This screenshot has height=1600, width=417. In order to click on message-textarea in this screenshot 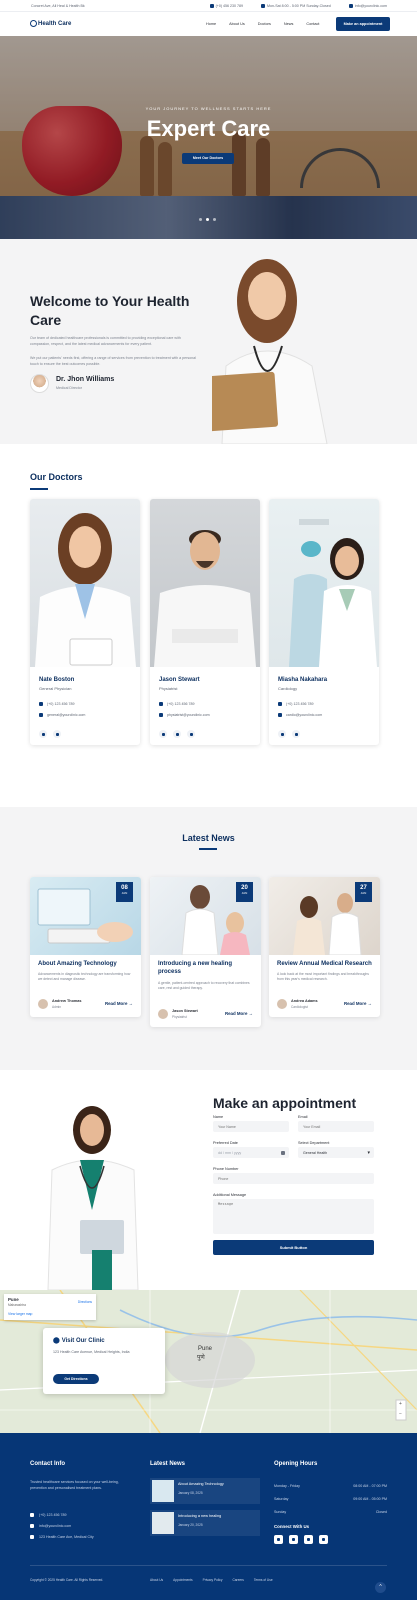, I will do `click(293, 1216)`.